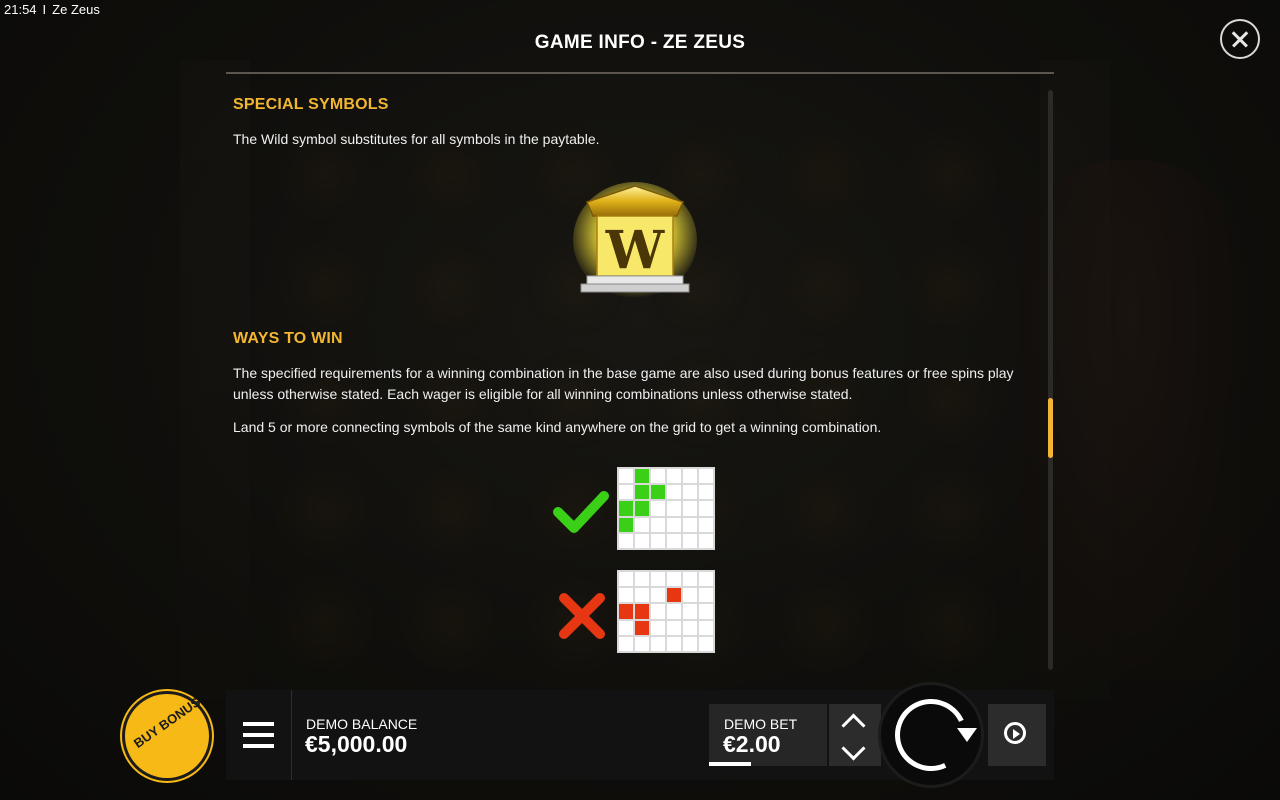  Describe the element at coordinates (752, 744) in the screenshot. I see `bet-value: €2.00` at that location.